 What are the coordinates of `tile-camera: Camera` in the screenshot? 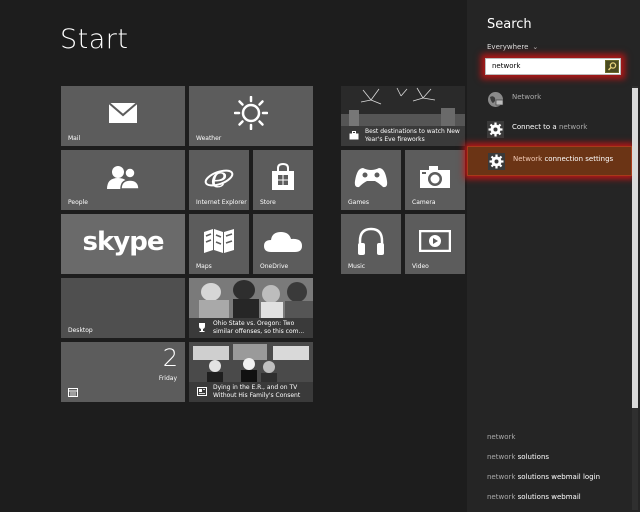 It's located at (435, 180).